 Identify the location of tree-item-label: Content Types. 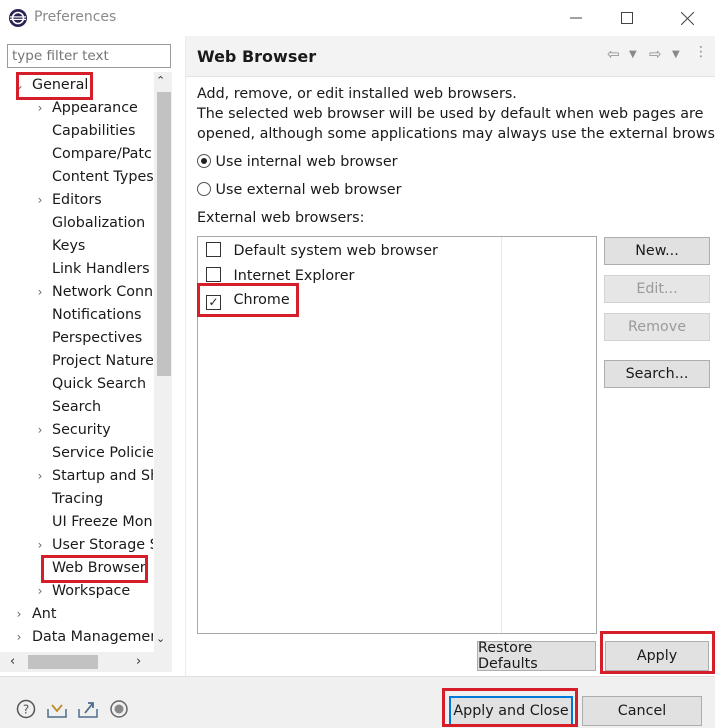
(102, 177).